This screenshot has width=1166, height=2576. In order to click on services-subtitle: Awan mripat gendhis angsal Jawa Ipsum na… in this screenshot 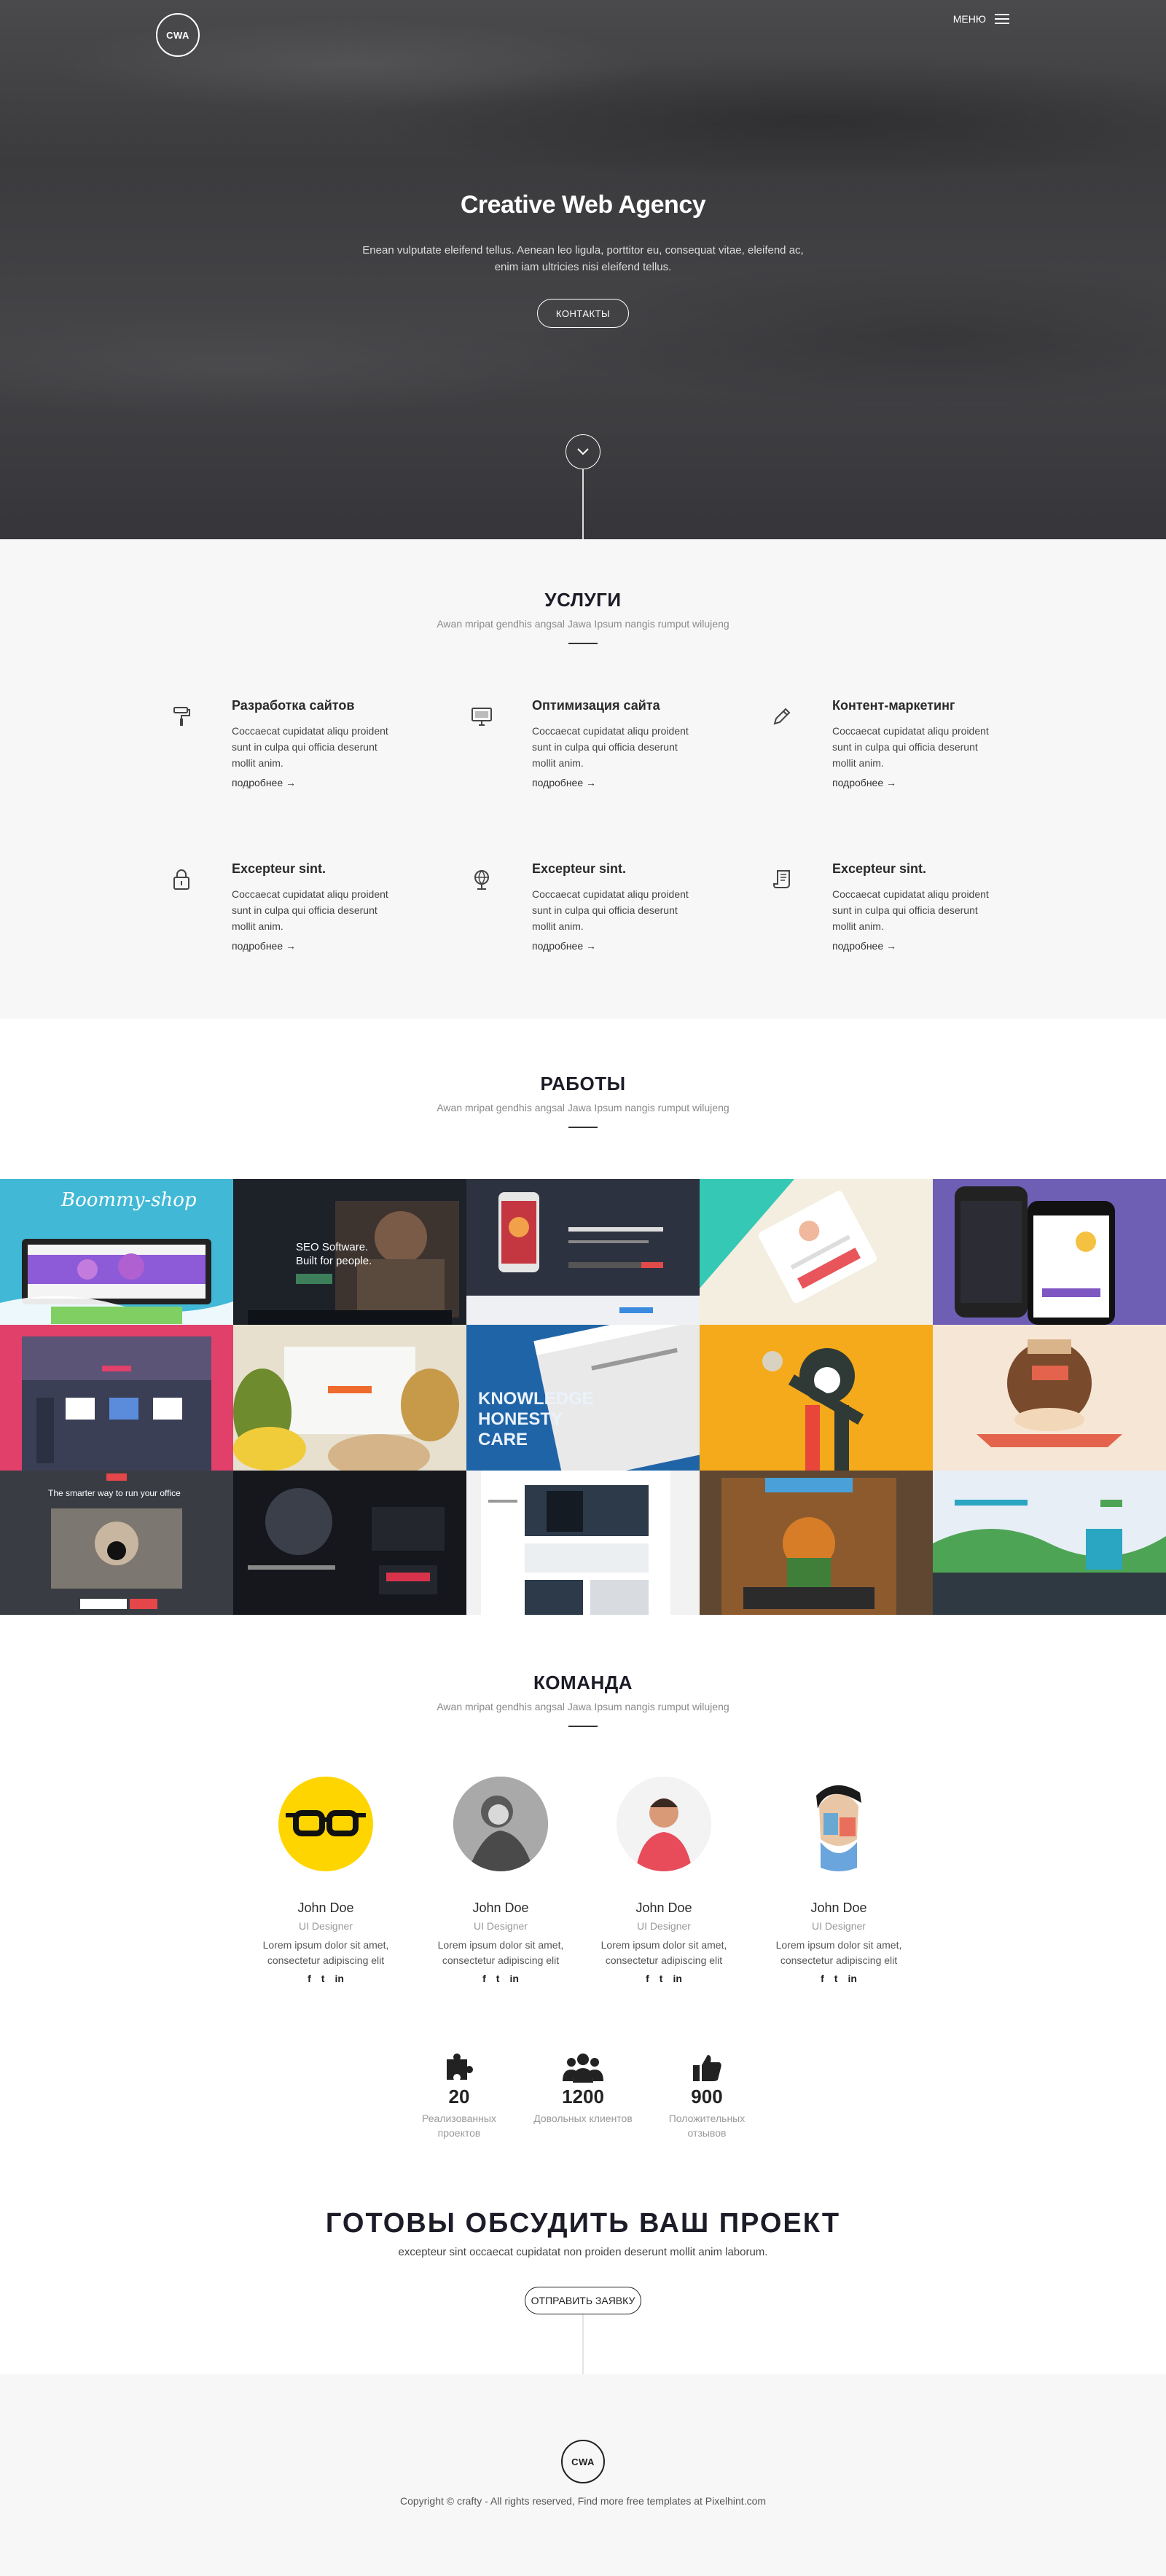, I will do `click(583, 624)`.